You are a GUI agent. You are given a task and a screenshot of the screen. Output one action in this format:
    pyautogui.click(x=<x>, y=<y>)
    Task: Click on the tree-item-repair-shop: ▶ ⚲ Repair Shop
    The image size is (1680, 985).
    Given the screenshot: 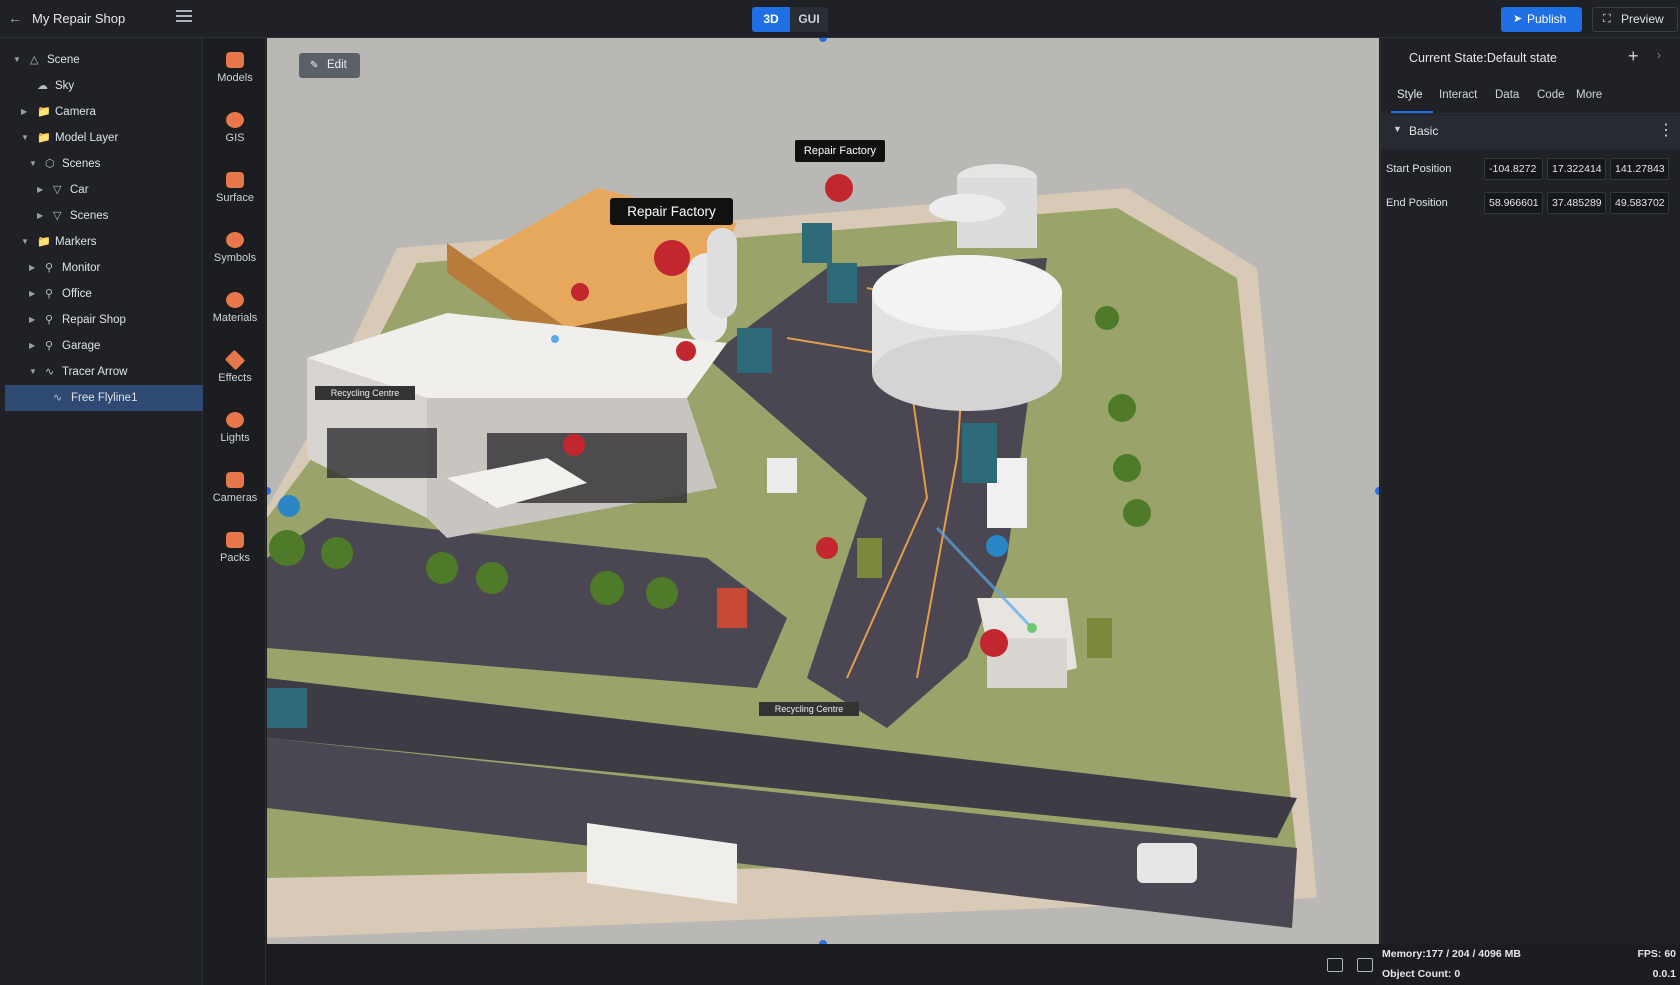 What is the action you would take?
    pyautogui.click(x=104, y=320)
    